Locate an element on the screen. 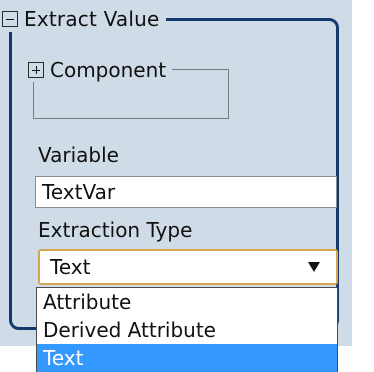 Image resolution: width=374 pixels, height=372 pixels. dropdown-option-derived-attribute: Derived Attribute is located at coordinates (187, 330).